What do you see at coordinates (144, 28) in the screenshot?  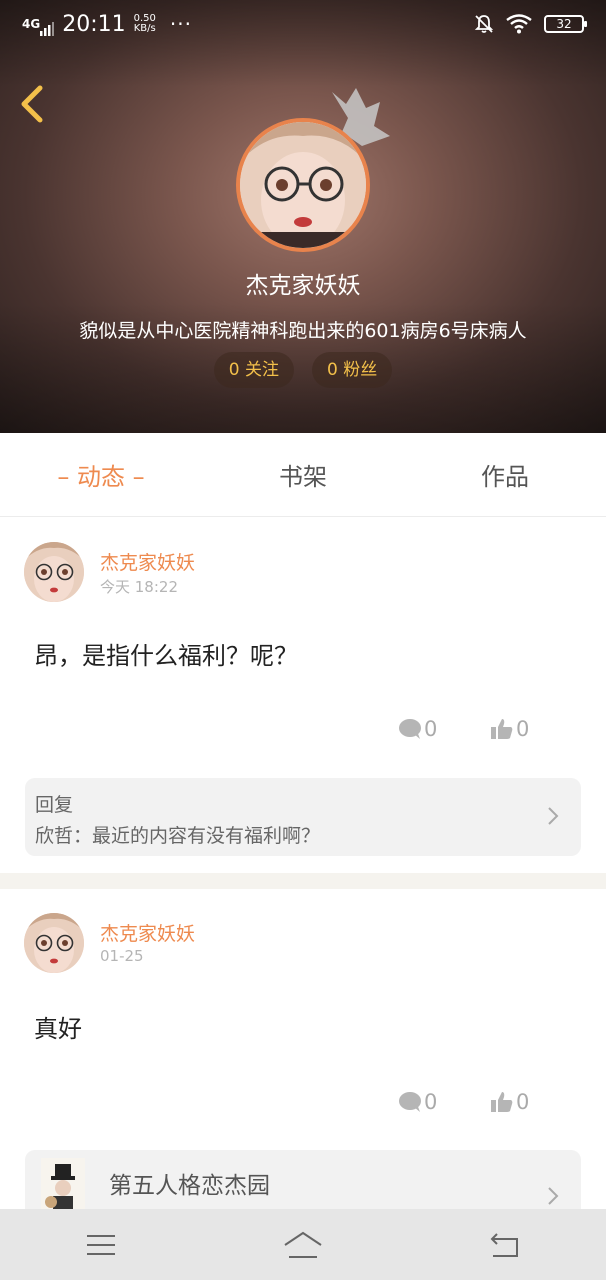 I see `speed-unit: KB/s` at bounding box center [144, 28].